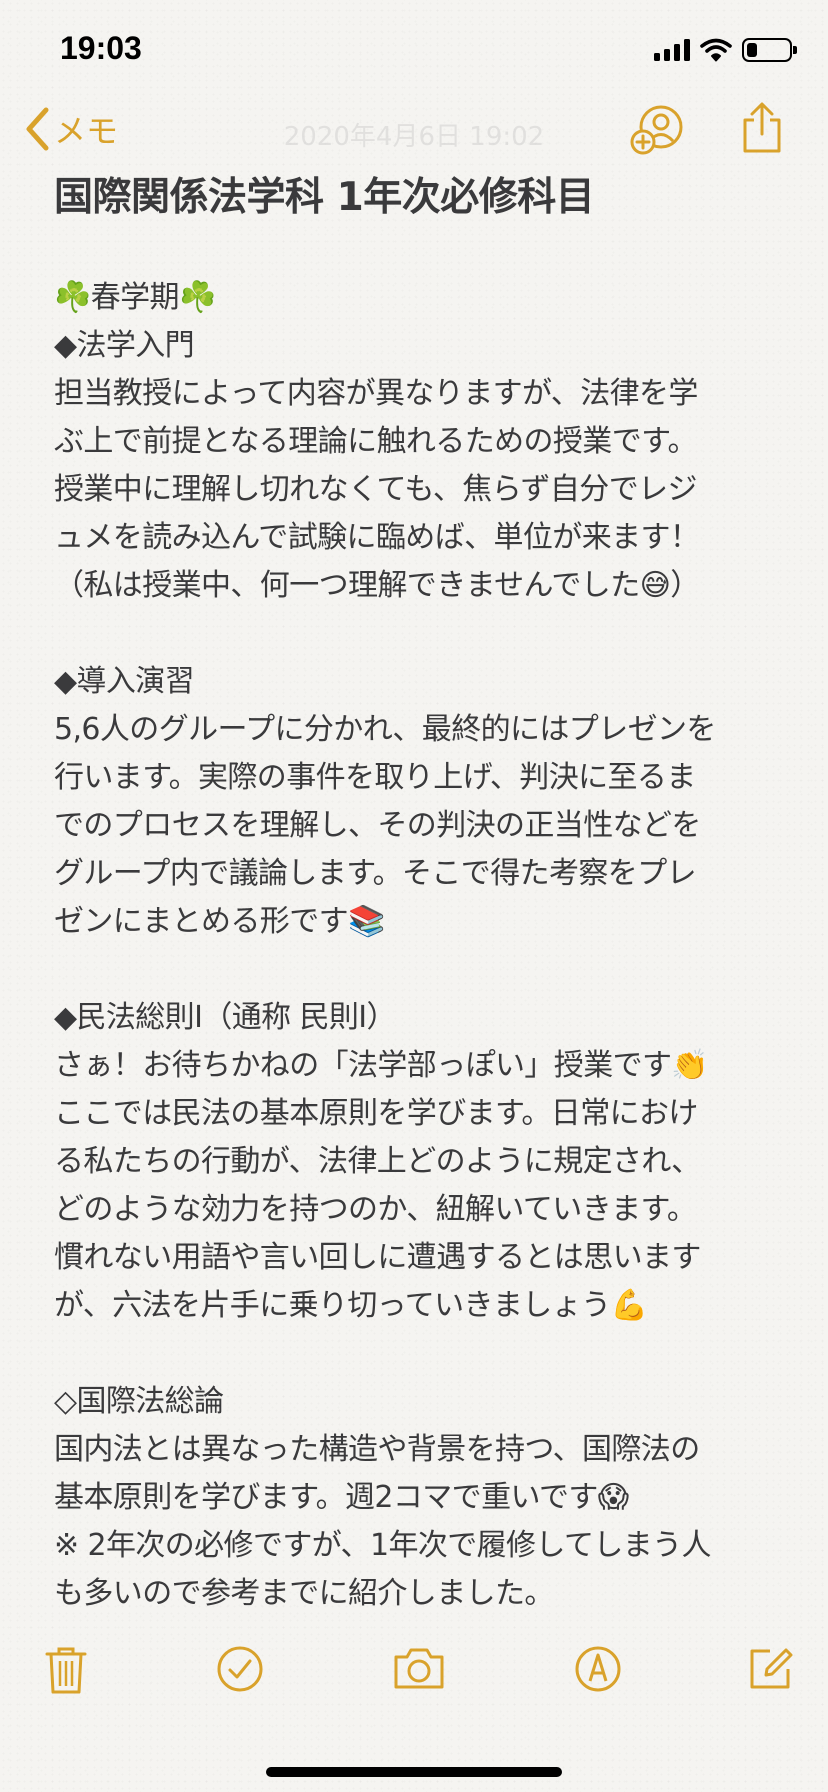 This screenshot has height=1792, width=828. Describe the element at coordinates (795, 50) in the screenshot. I see `battery-cap` at that location.